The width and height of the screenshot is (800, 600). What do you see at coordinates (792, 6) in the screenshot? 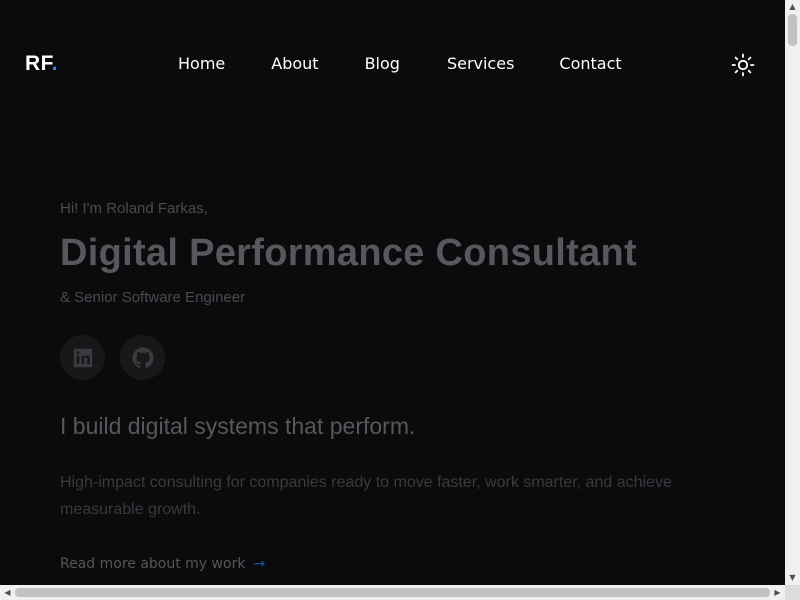
I see `scroll-up-arrow-icon: ▲` at bounding box center [792, 6].